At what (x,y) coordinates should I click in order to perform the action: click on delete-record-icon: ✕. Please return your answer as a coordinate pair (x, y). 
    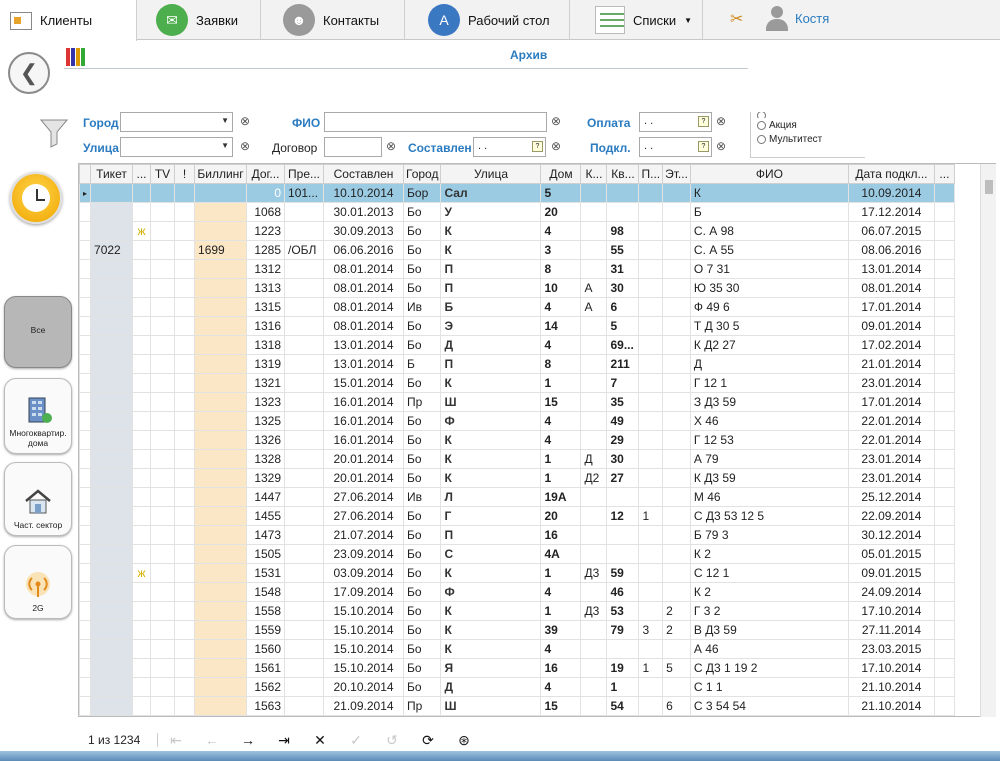
    Looking at the image, I should click on (320, 740).